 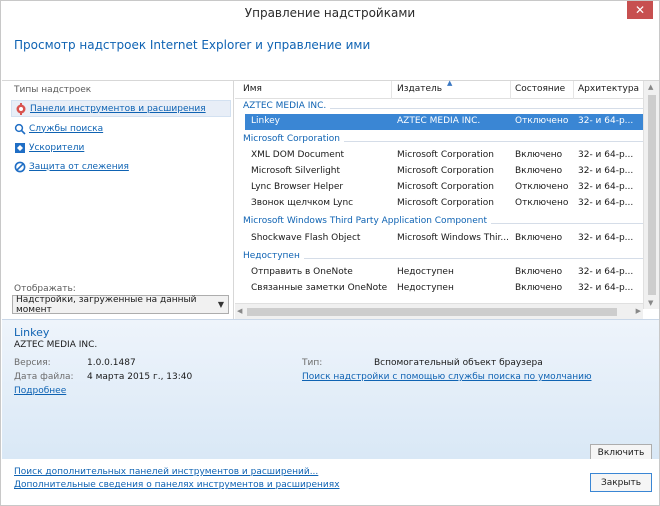 What do you see at coordinates (140, 377) in the screenshot?
I see `file-date-value: 4 марта 2015 г., 13:40` at bounding box center [140, 377].